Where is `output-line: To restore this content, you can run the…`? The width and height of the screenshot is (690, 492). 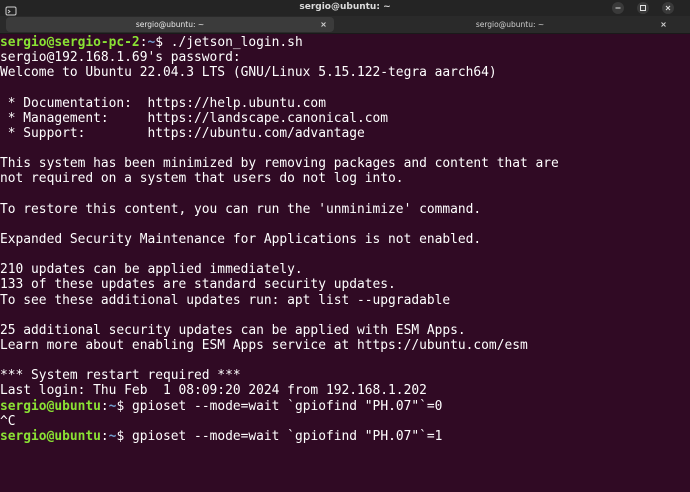
output-line: To restore this content, you can run the… is located at coordinates (240, 209).